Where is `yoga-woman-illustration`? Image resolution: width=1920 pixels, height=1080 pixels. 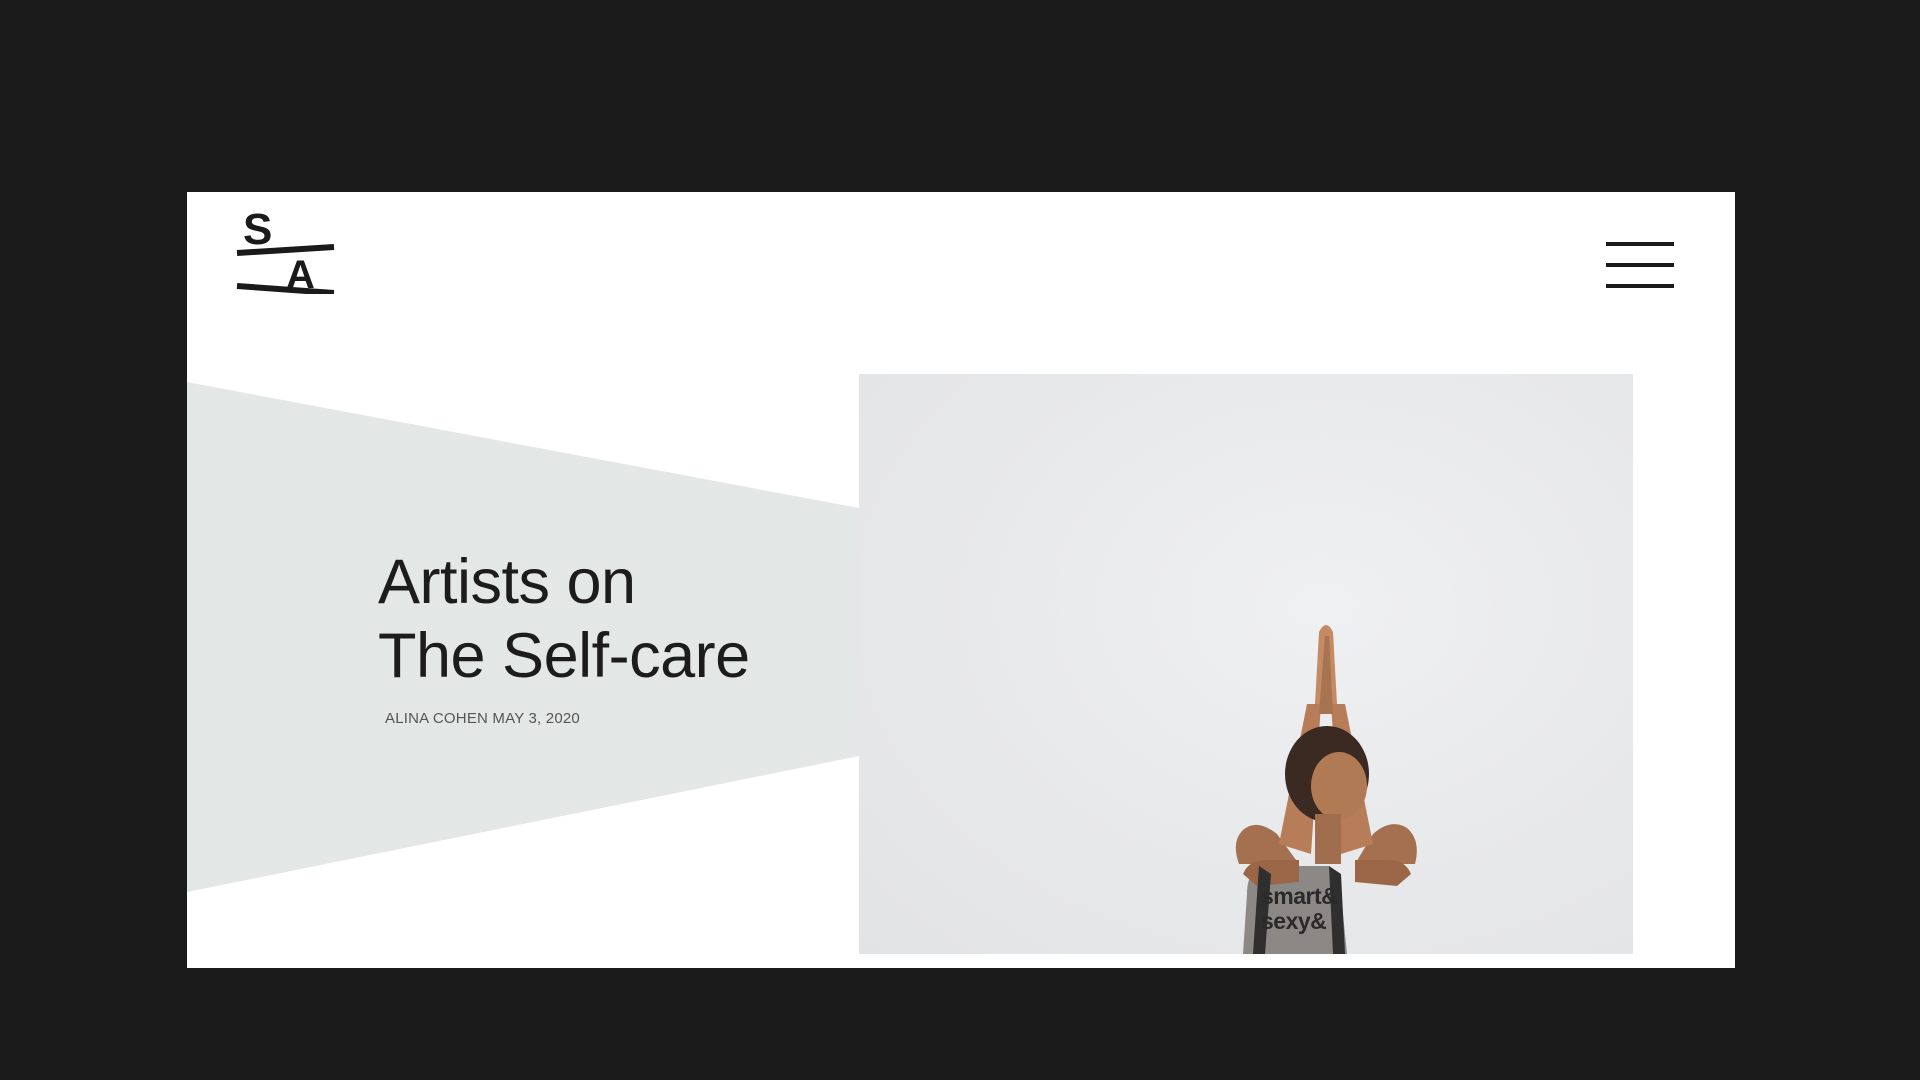 yoga-woman-illustration is located at coordinates (1326, 789).